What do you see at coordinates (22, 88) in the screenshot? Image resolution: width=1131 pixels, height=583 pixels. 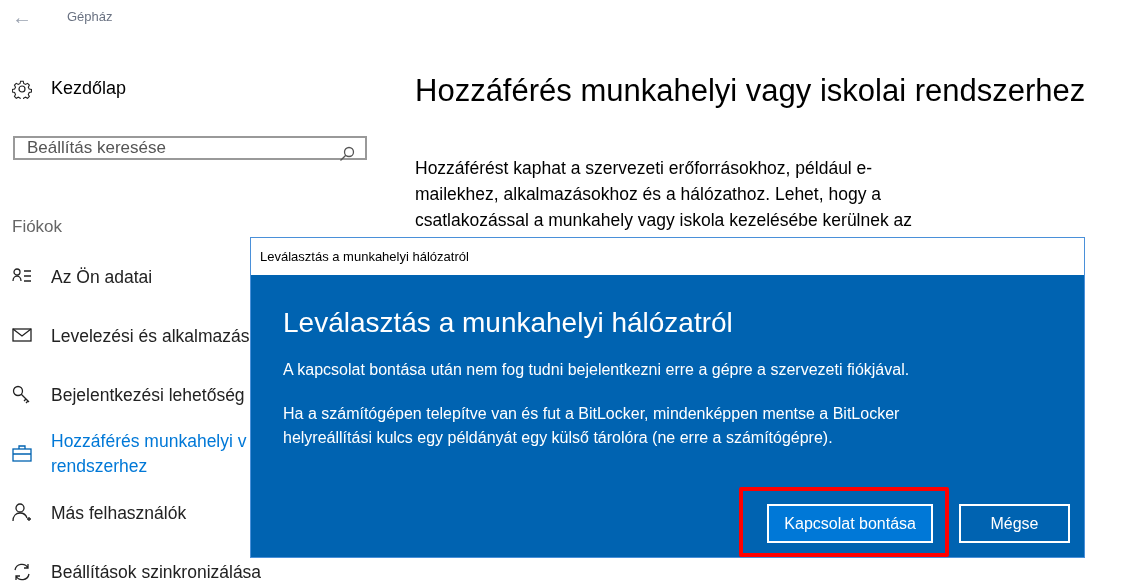 I see `settings-icon` at bounding box center [22, 88].